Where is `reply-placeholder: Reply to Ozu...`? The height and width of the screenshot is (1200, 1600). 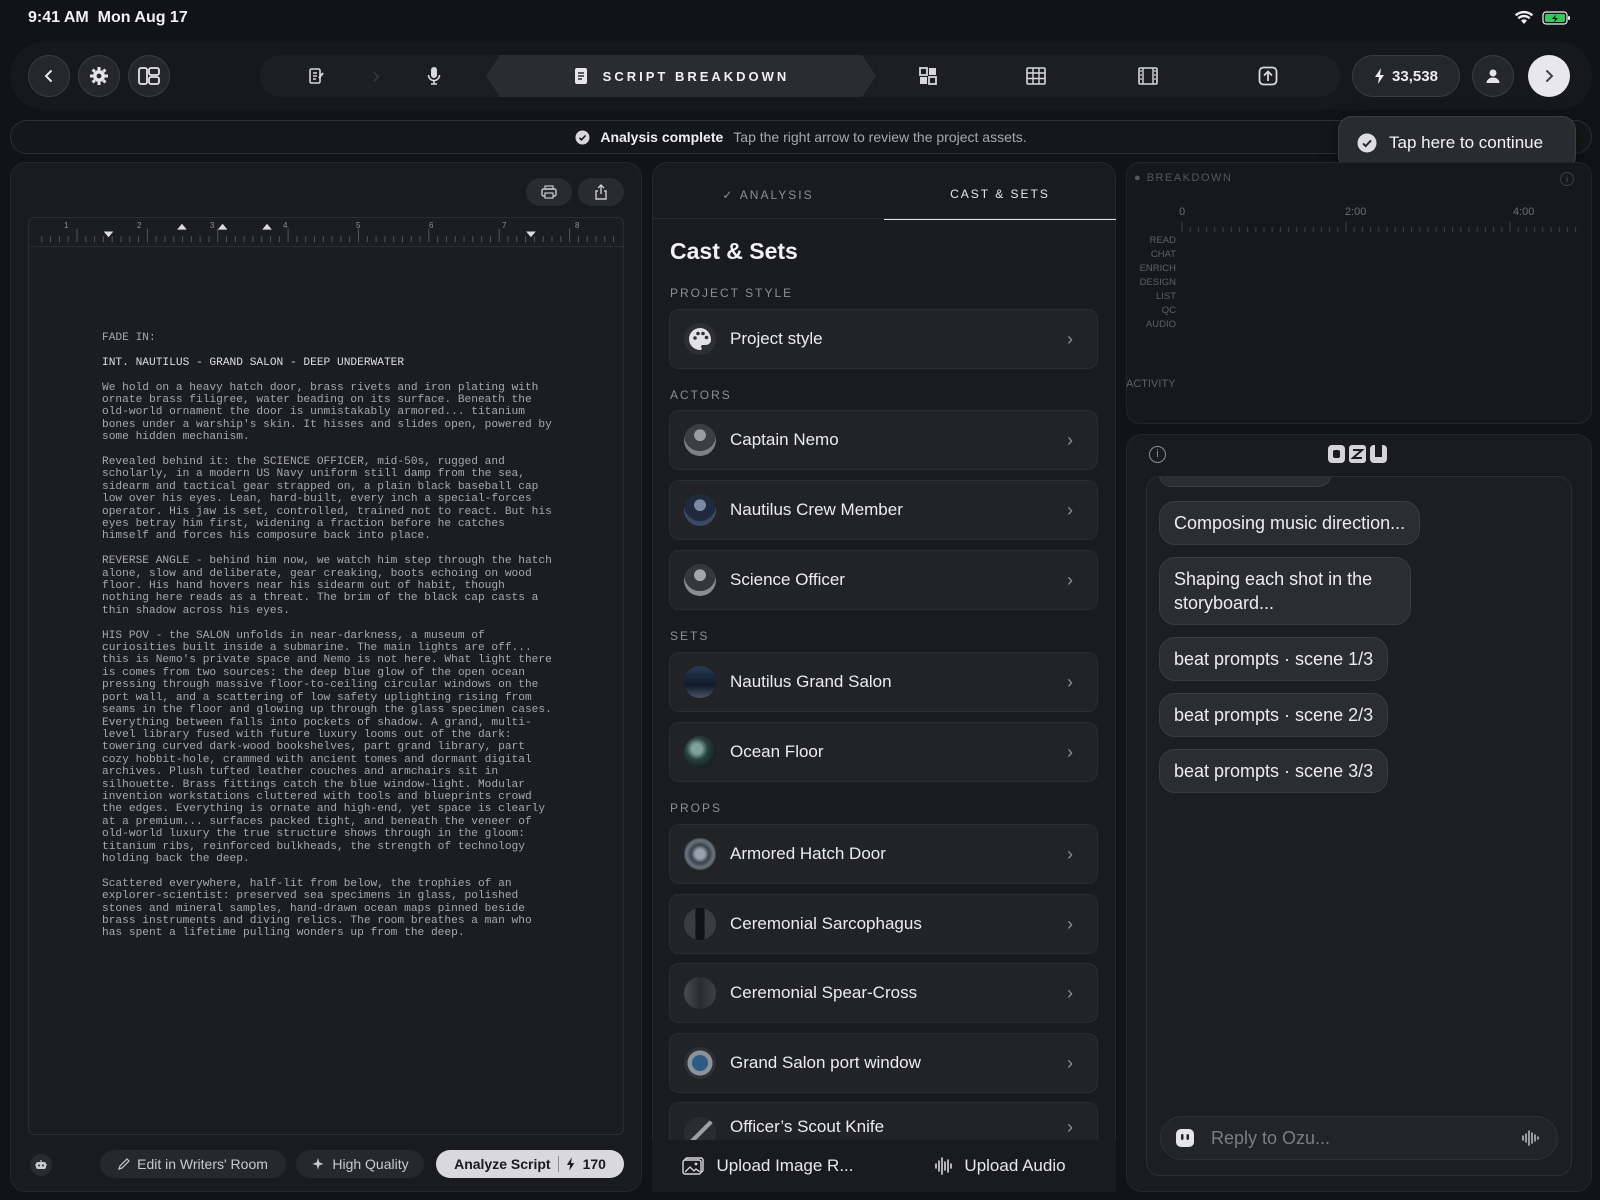 reply-placeholder: Reply to Ozu... is located at coordinates (1271, 1137).